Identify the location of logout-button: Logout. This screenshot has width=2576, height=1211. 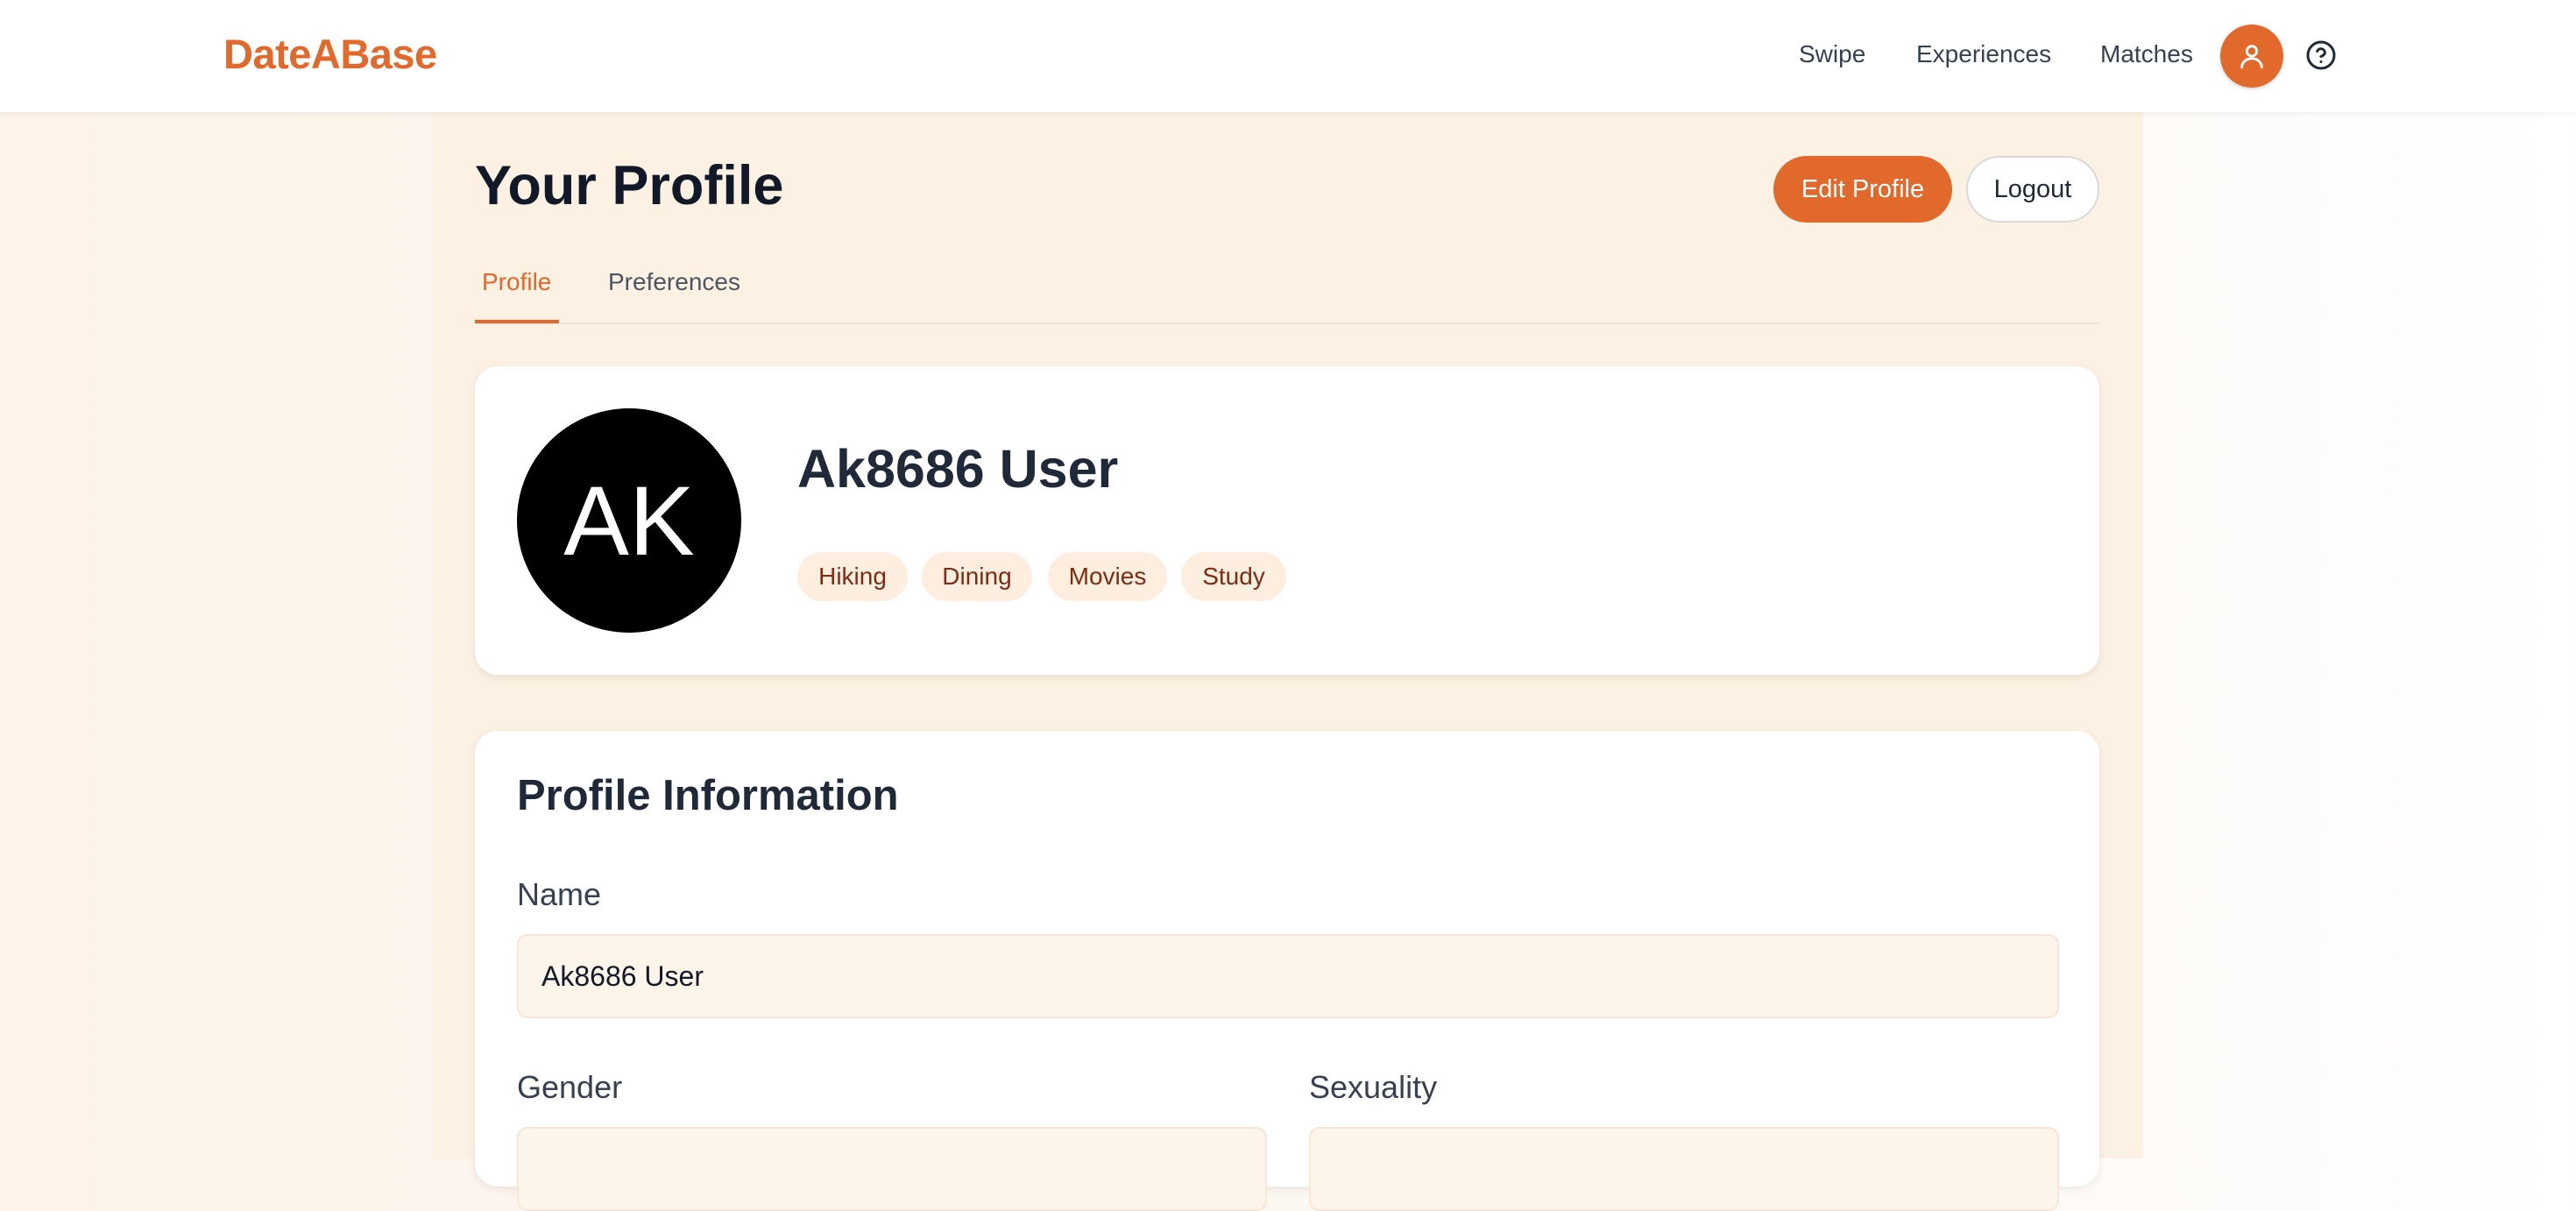
(2032, 189).